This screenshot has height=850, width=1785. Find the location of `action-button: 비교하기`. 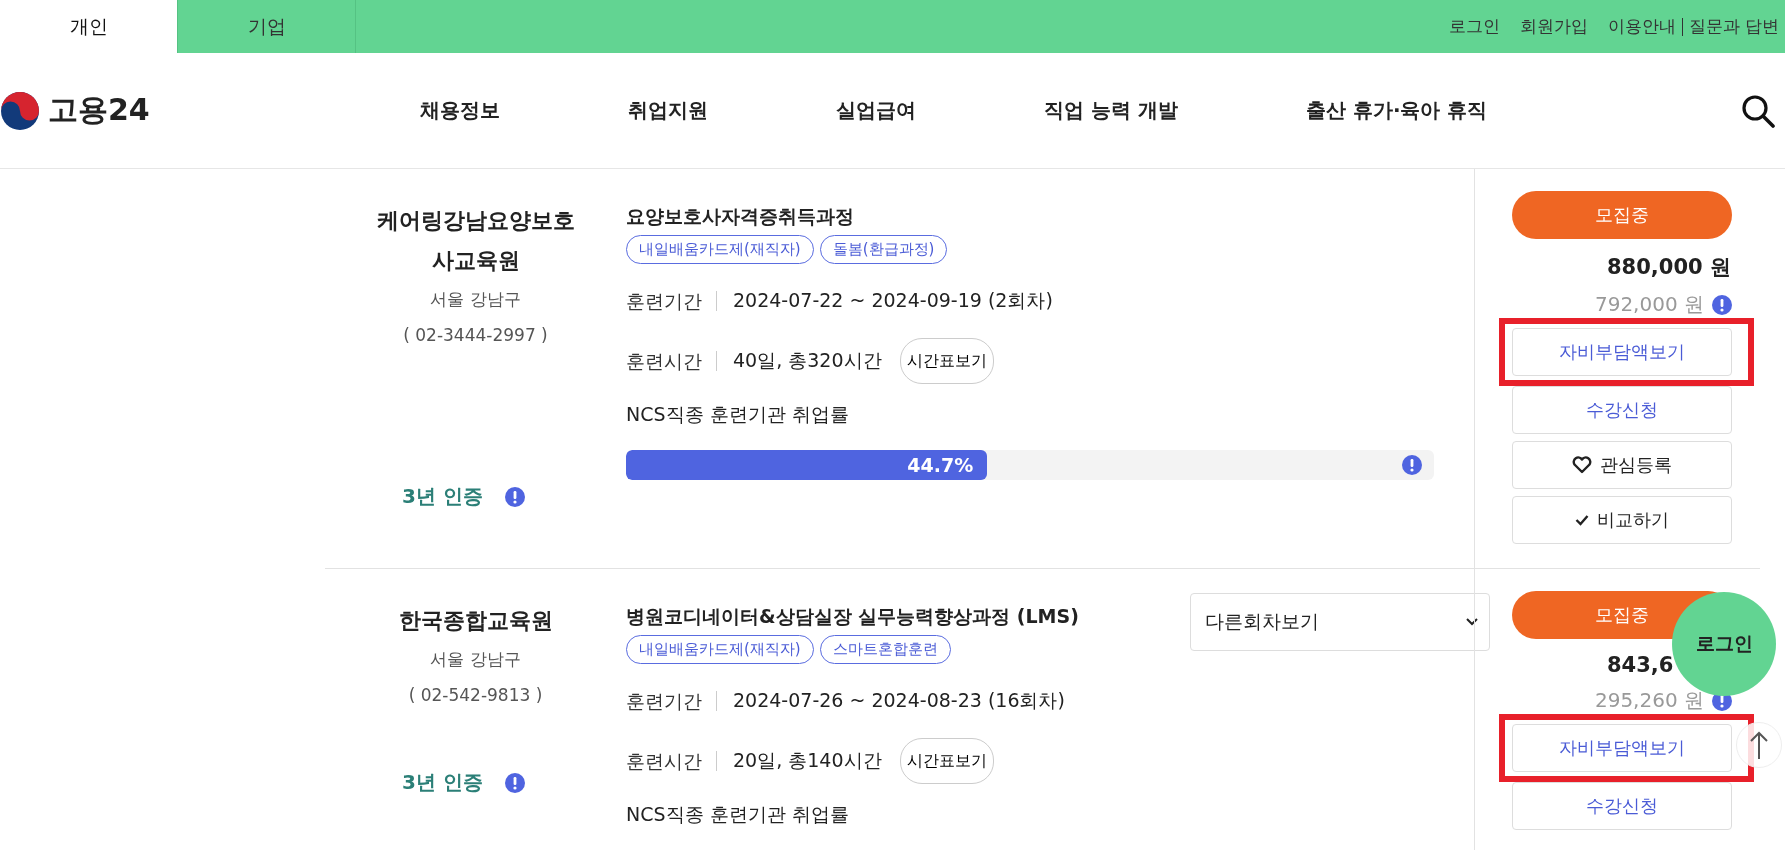

action-button: 비교하기 is located at coordinates (1622, 520).